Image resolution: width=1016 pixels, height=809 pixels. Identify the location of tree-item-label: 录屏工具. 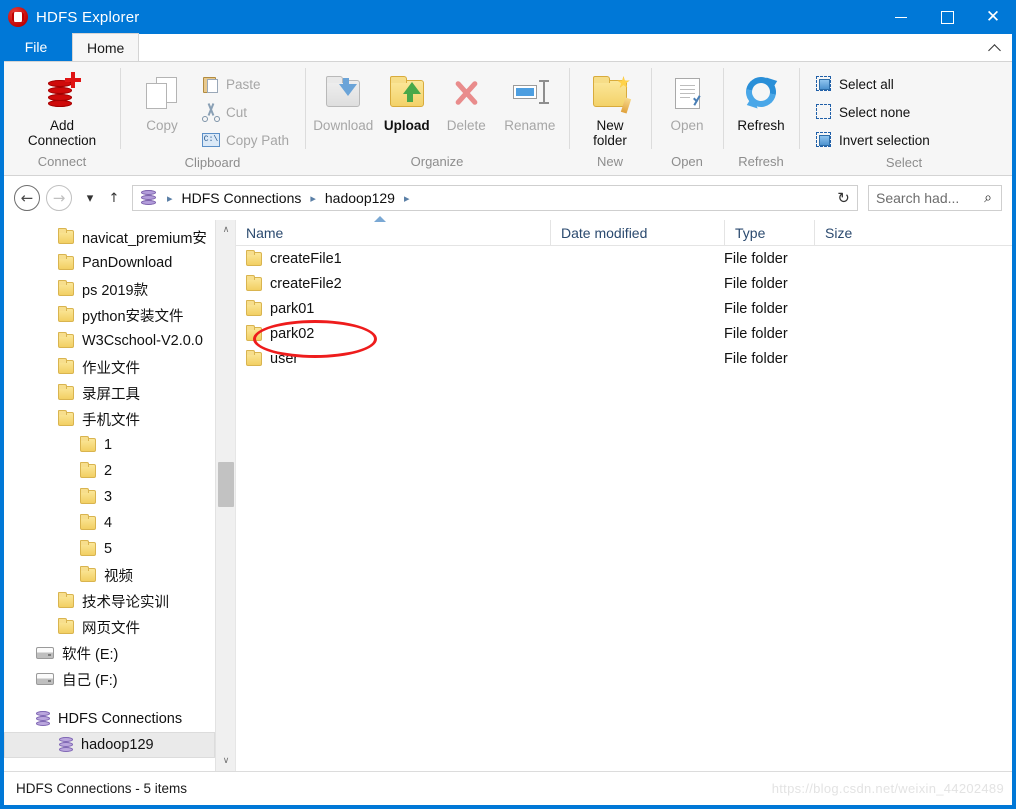
(111, 394).